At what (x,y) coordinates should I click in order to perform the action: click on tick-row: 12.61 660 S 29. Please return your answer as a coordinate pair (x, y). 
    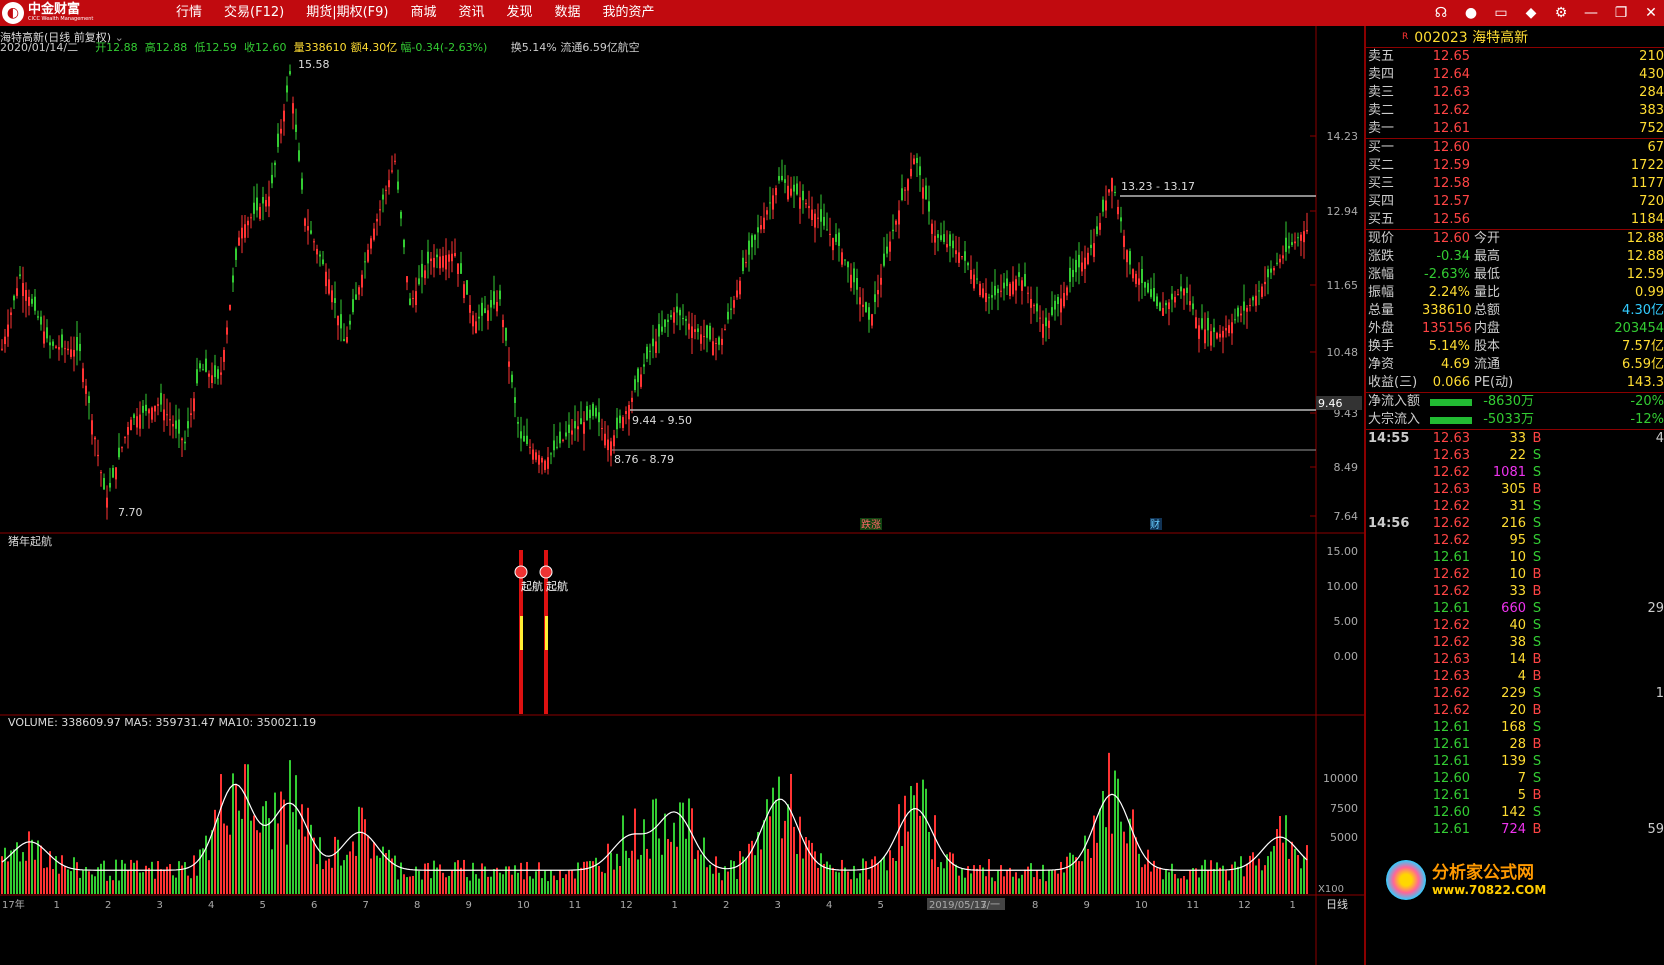
    Looking at the image, I should click on (1515, 608).